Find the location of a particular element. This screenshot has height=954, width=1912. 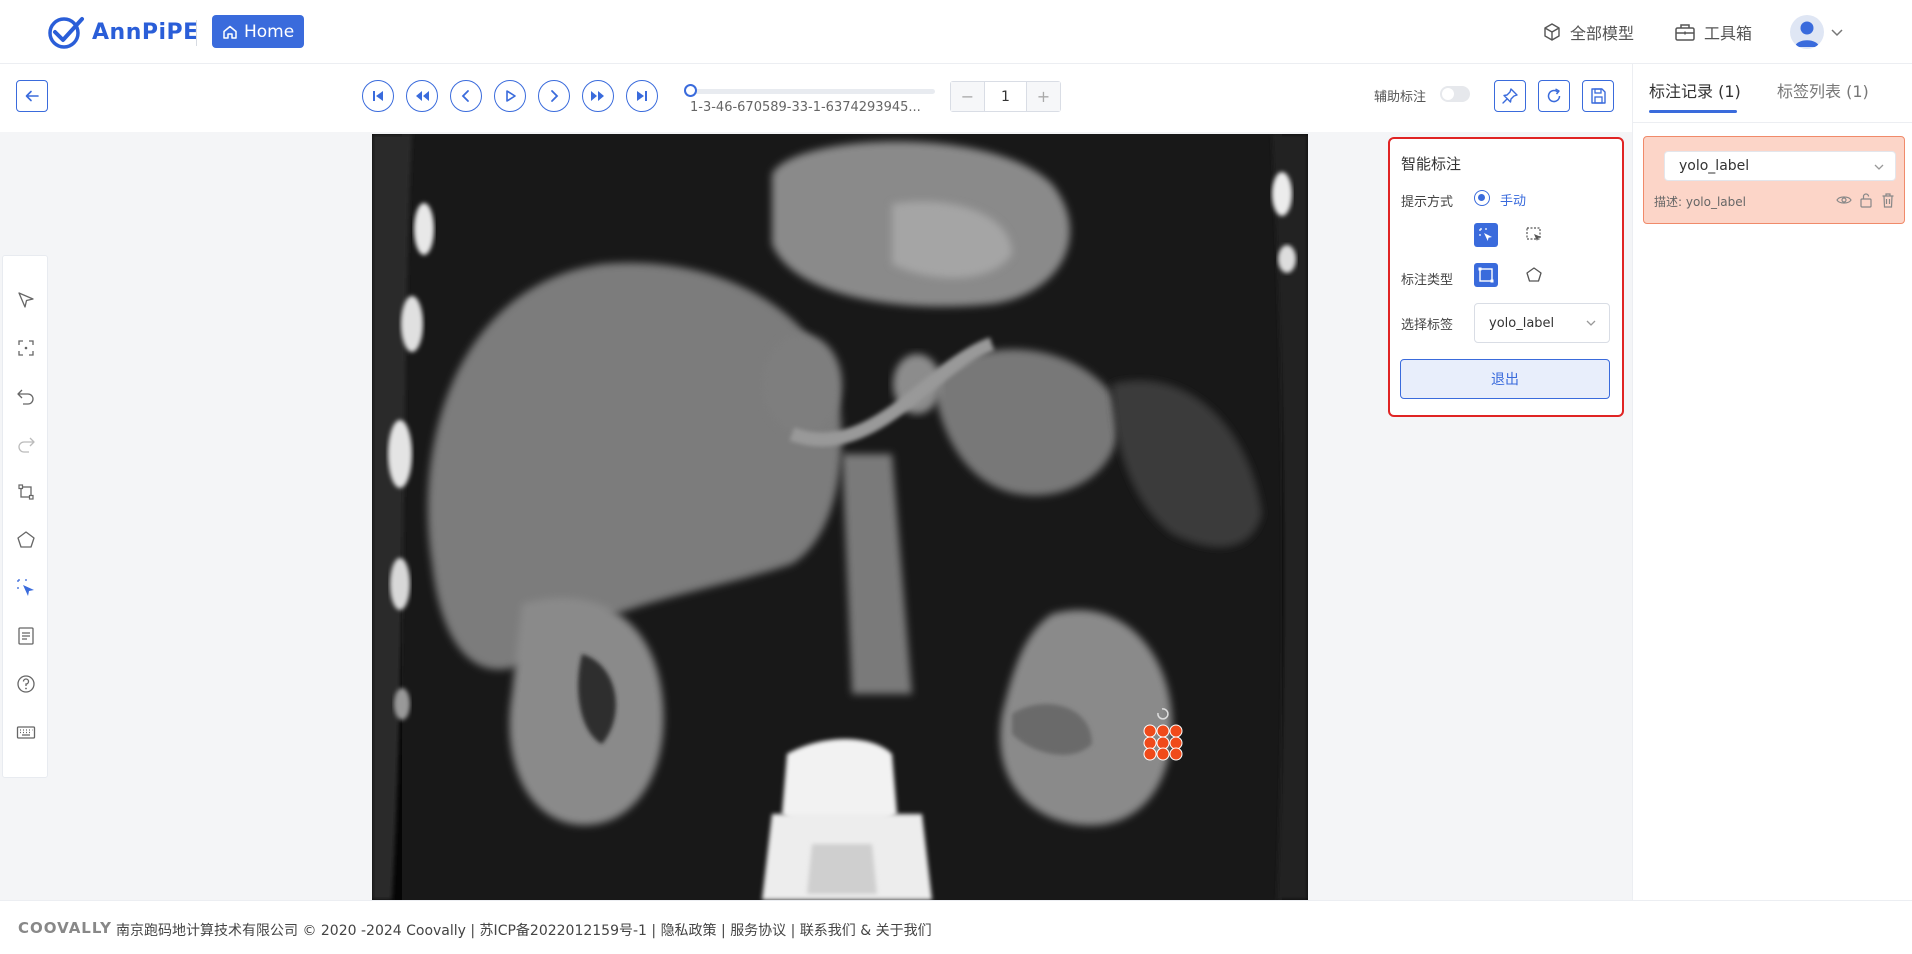

increment-button: + is located at coordinates (1043, 96).